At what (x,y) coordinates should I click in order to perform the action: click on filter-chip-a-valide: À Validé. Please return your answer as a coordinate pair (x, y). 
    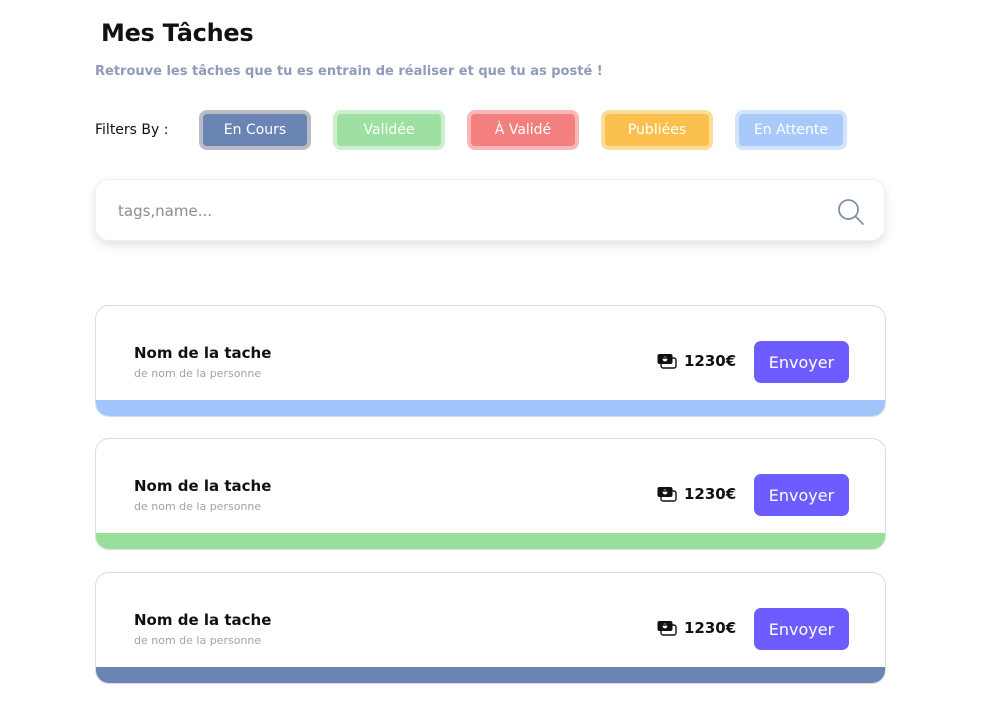
    Looking at the image, I should click on (523, 130).